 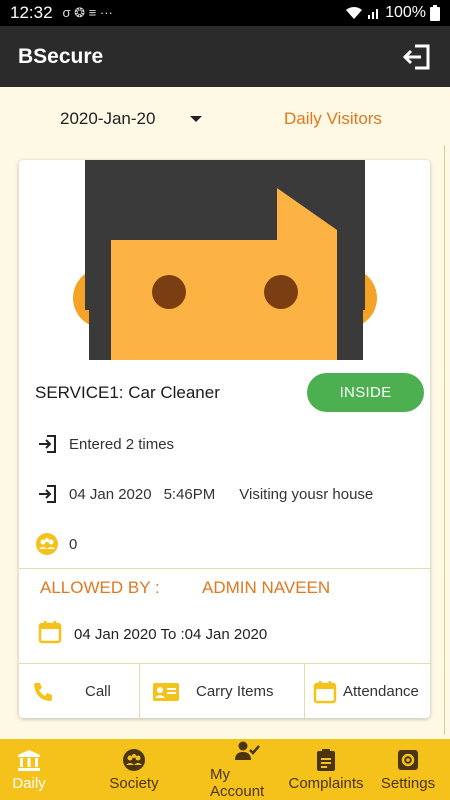 What do you see at coordinates (127, 392) in the screenshot?
I see `visitor-name: SERVICE1: Car Cleaner` at bounding box center [127, 392].